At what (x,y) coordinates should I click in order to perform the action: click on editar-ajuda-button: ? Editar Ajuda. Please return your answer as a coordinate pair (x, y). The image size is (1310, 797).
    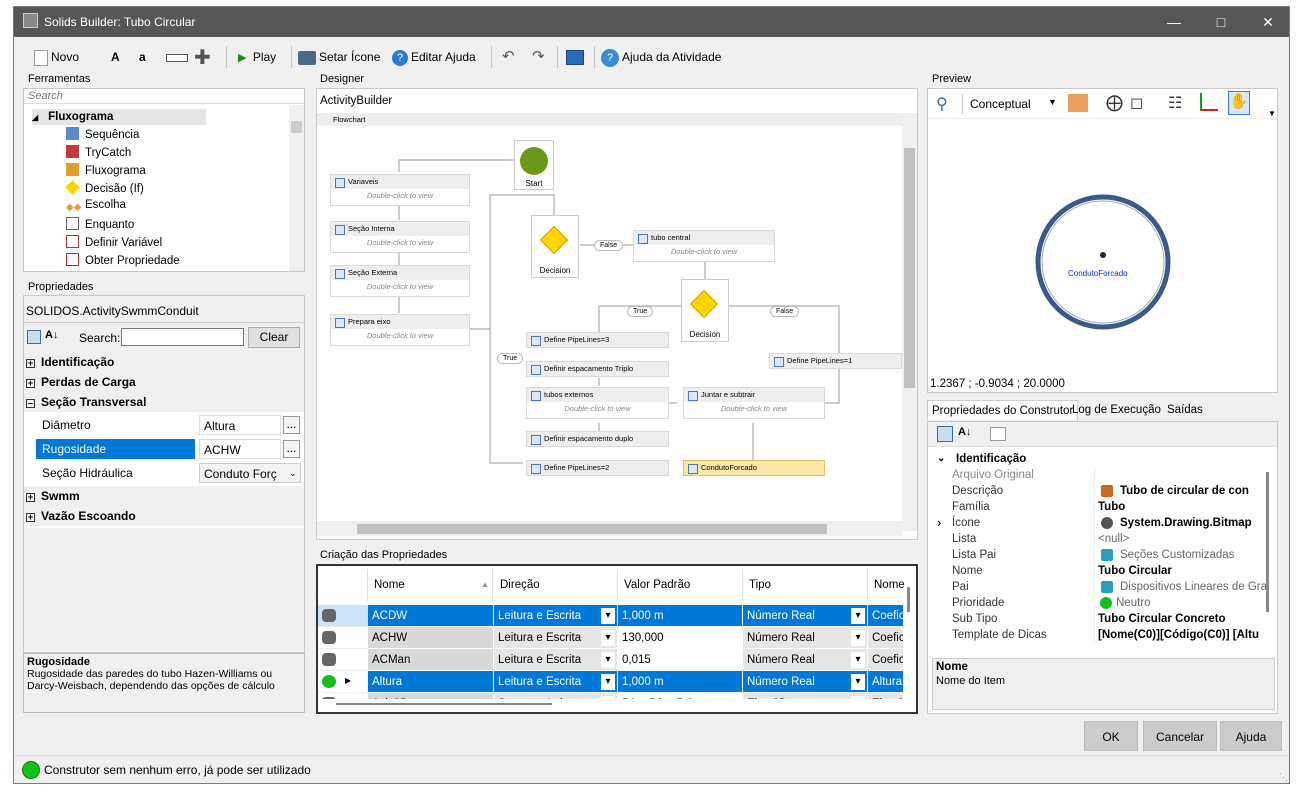
    Looking at the image, I should click on (434, 57).